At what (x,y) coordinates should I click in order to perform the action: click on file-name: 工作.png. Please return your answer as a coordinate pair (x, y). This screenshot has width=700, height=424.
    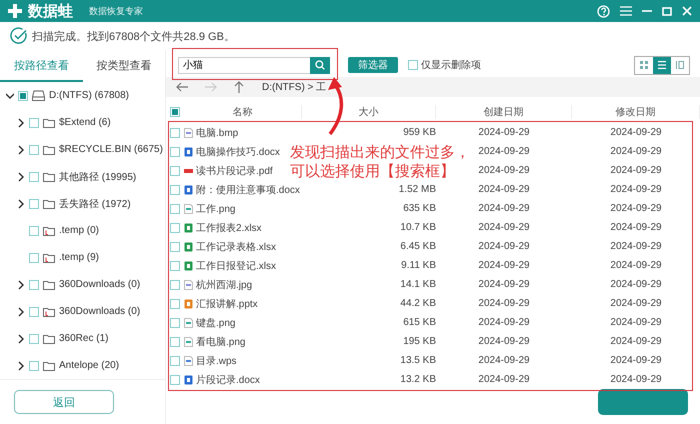
    Looking at the image, I should click on (216, 209).